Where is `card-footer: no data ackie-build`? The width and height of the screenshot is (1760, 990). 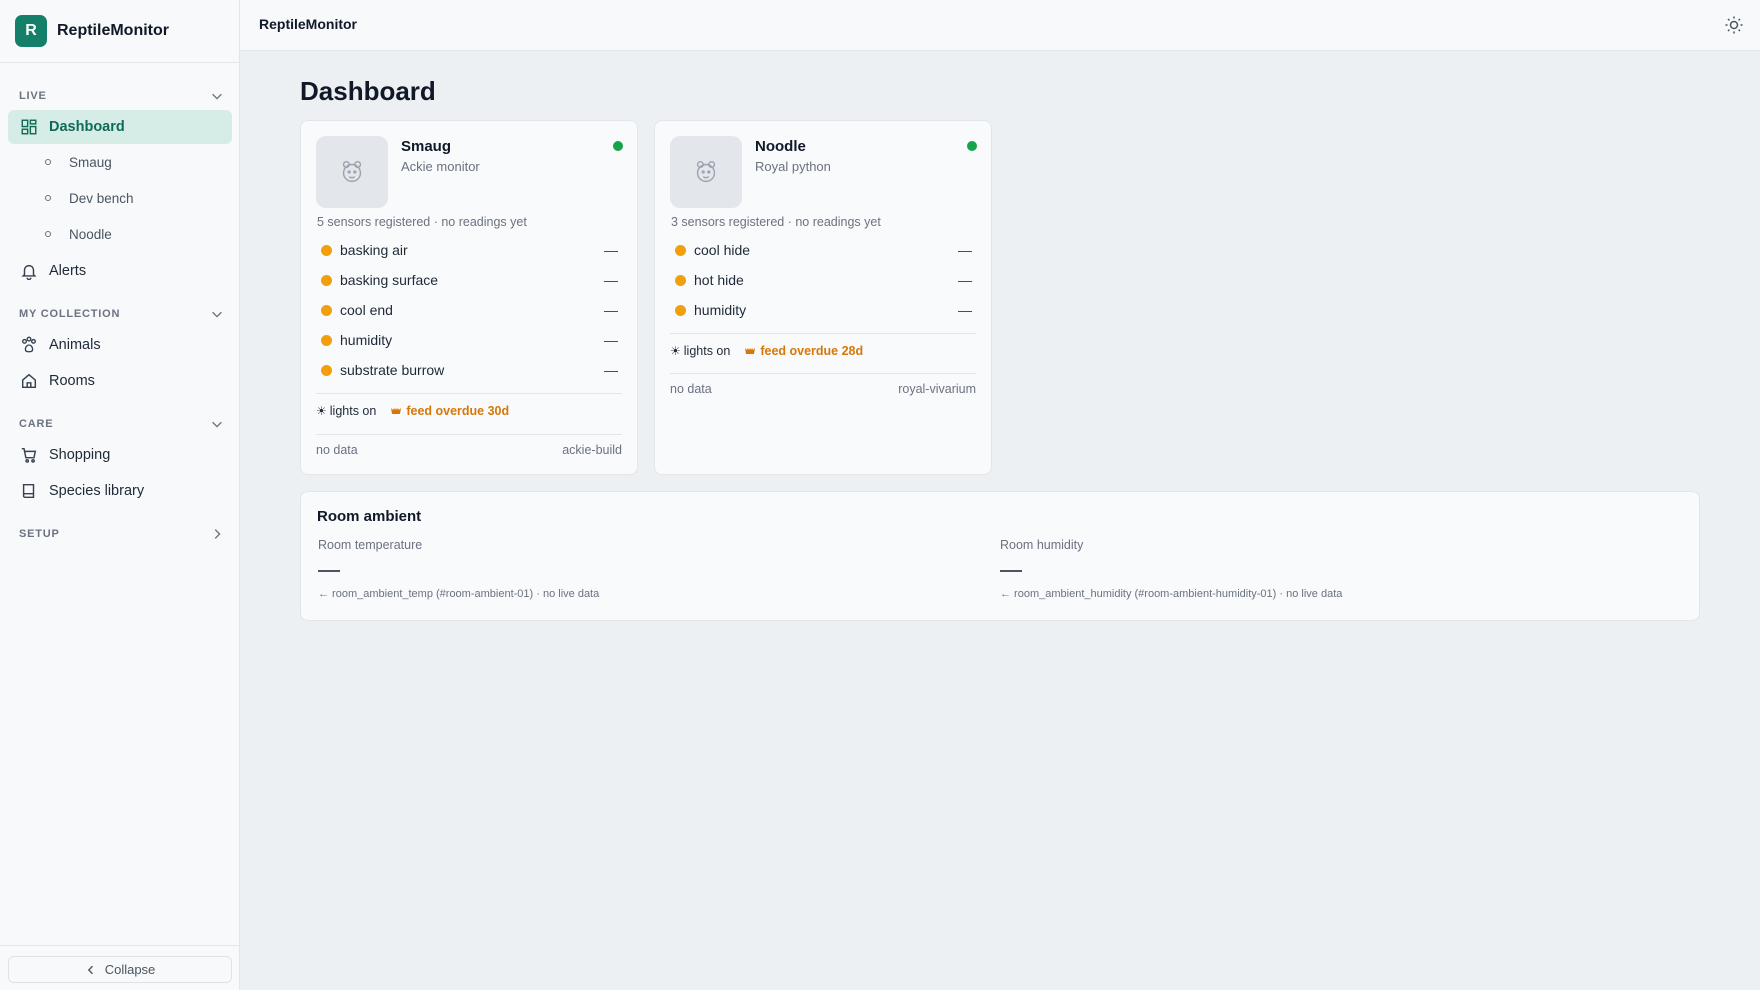 card-footer: no data ackie-build is located at coordinates (469, 450).